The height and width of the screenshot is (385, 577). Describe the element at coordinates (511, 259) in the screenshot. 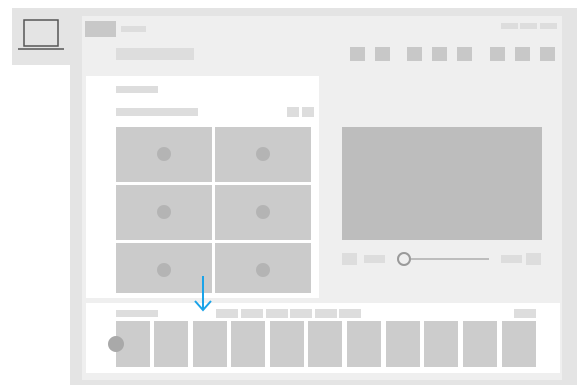

I see `volume-label` at that location.